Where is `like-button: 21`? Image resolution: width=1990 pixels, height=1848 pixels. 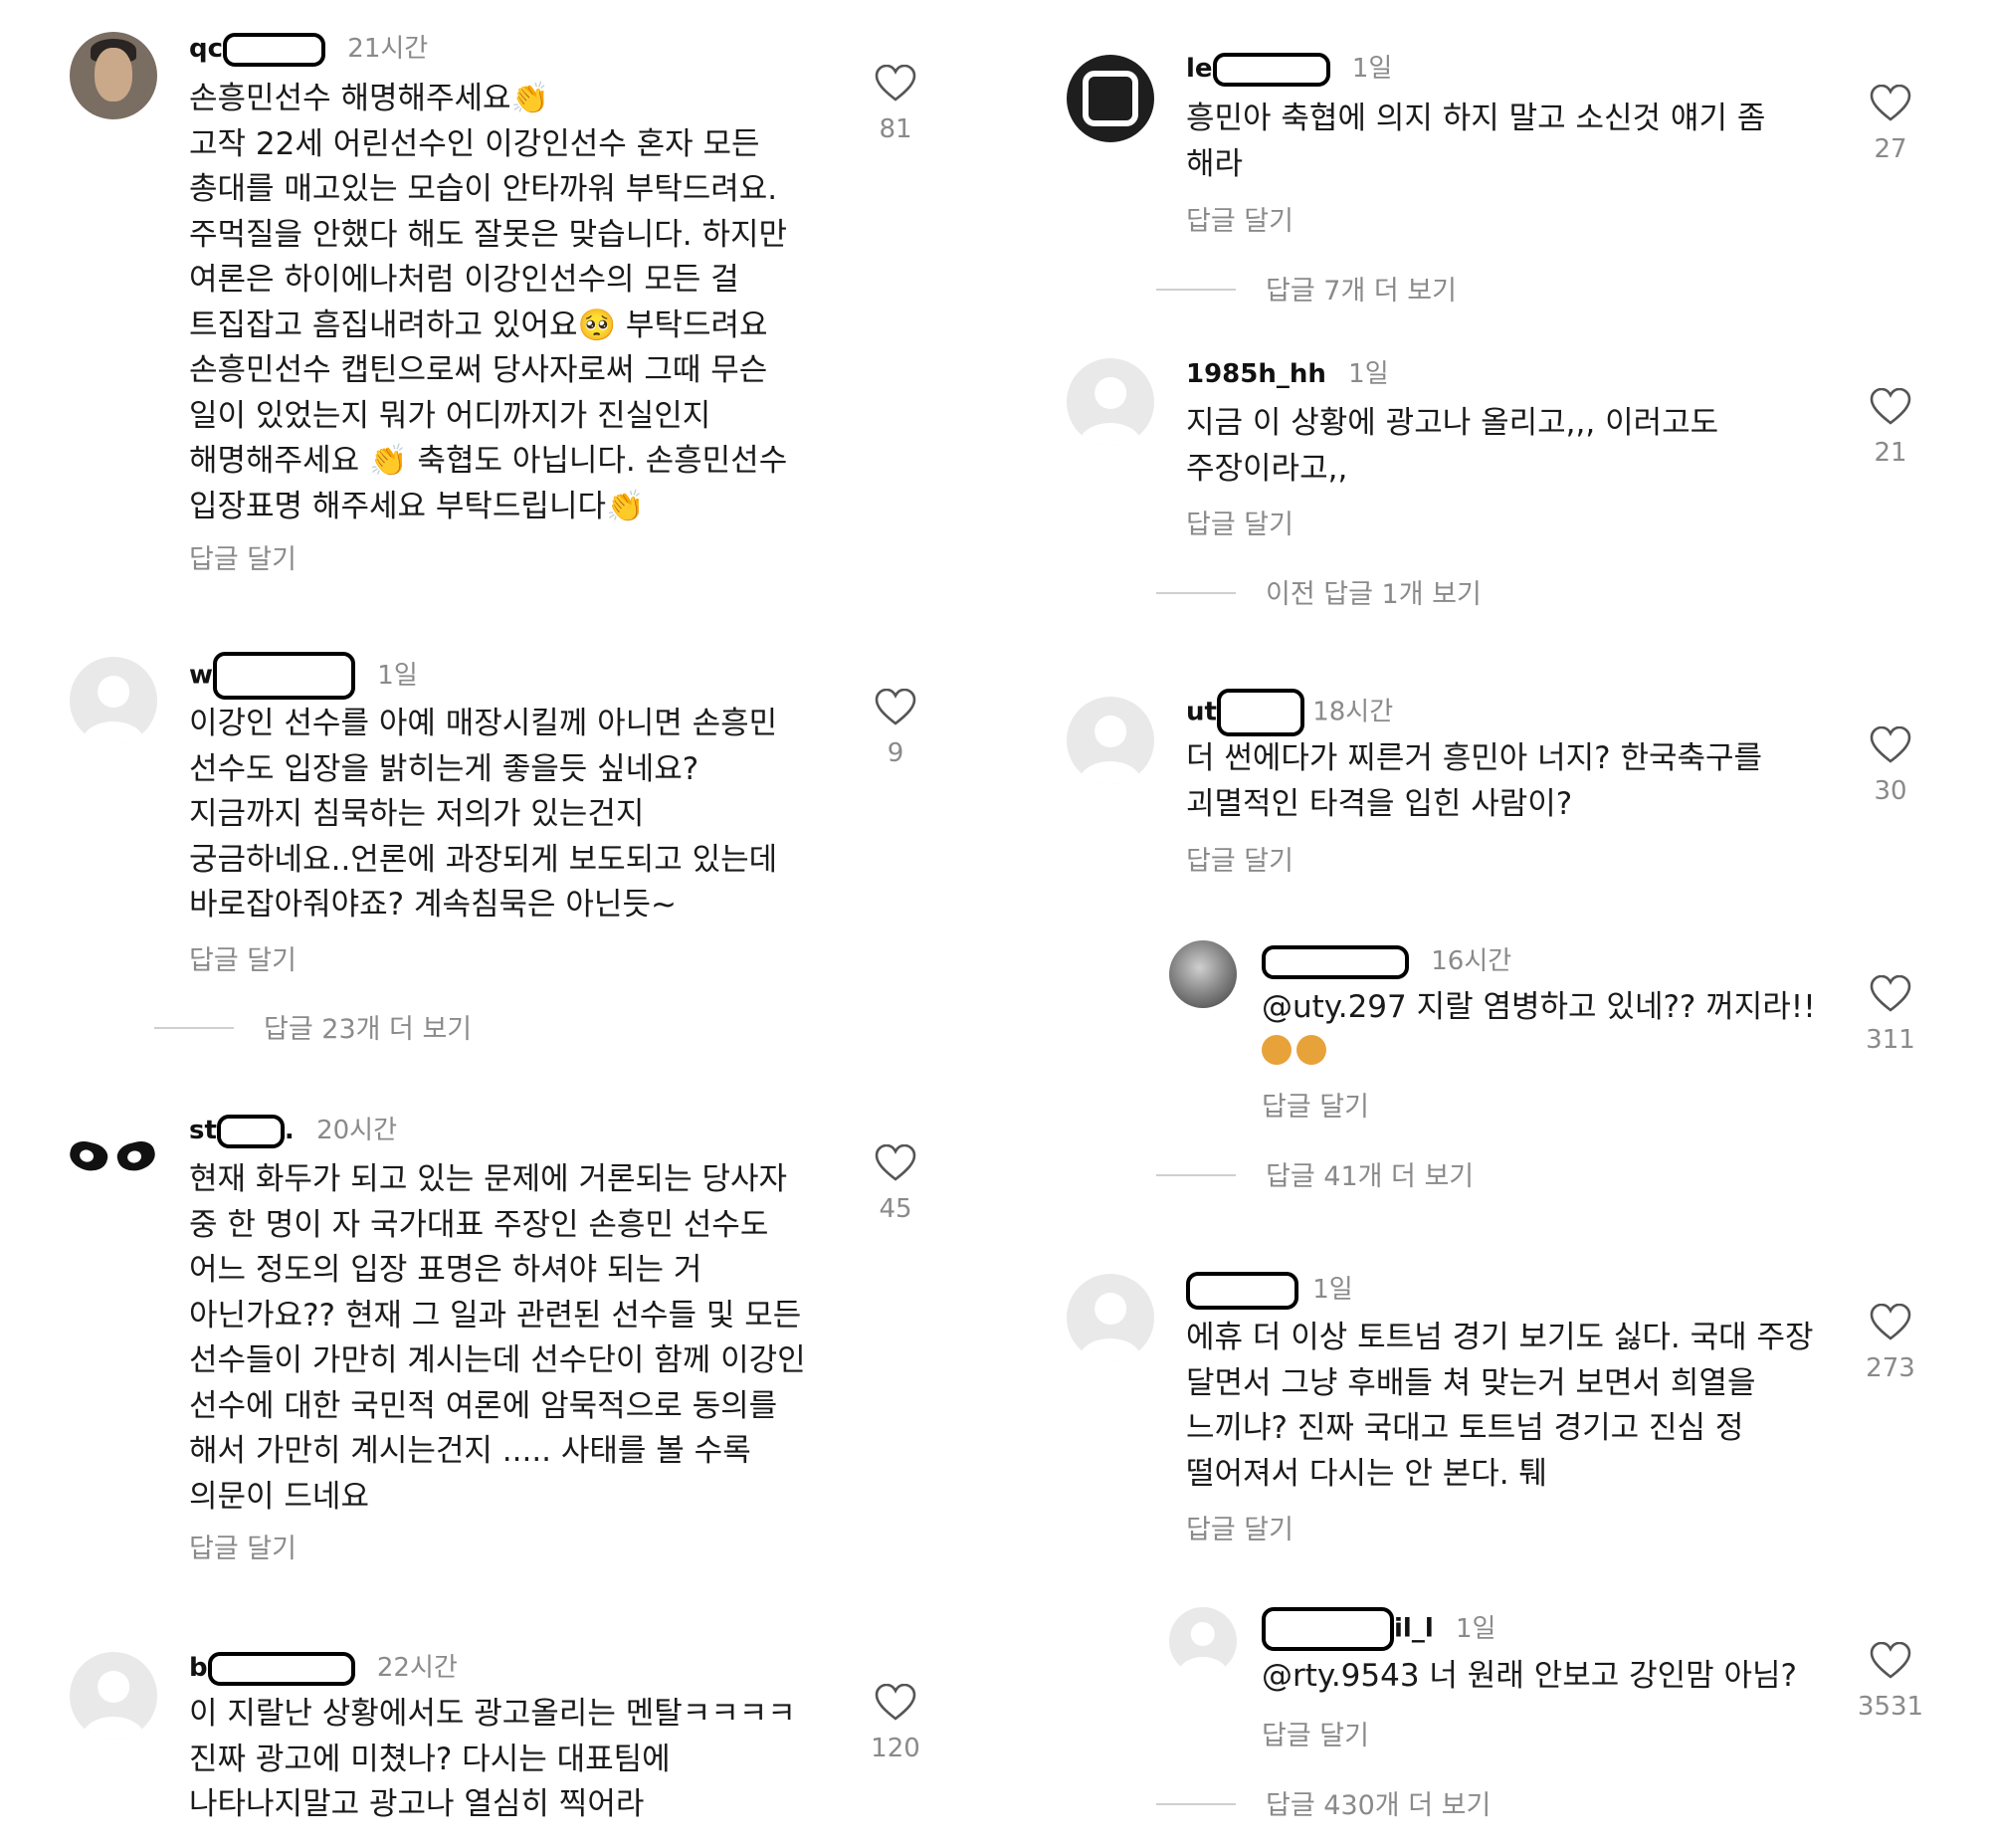
like-button: 21 is located at coordinates (1890, 428).